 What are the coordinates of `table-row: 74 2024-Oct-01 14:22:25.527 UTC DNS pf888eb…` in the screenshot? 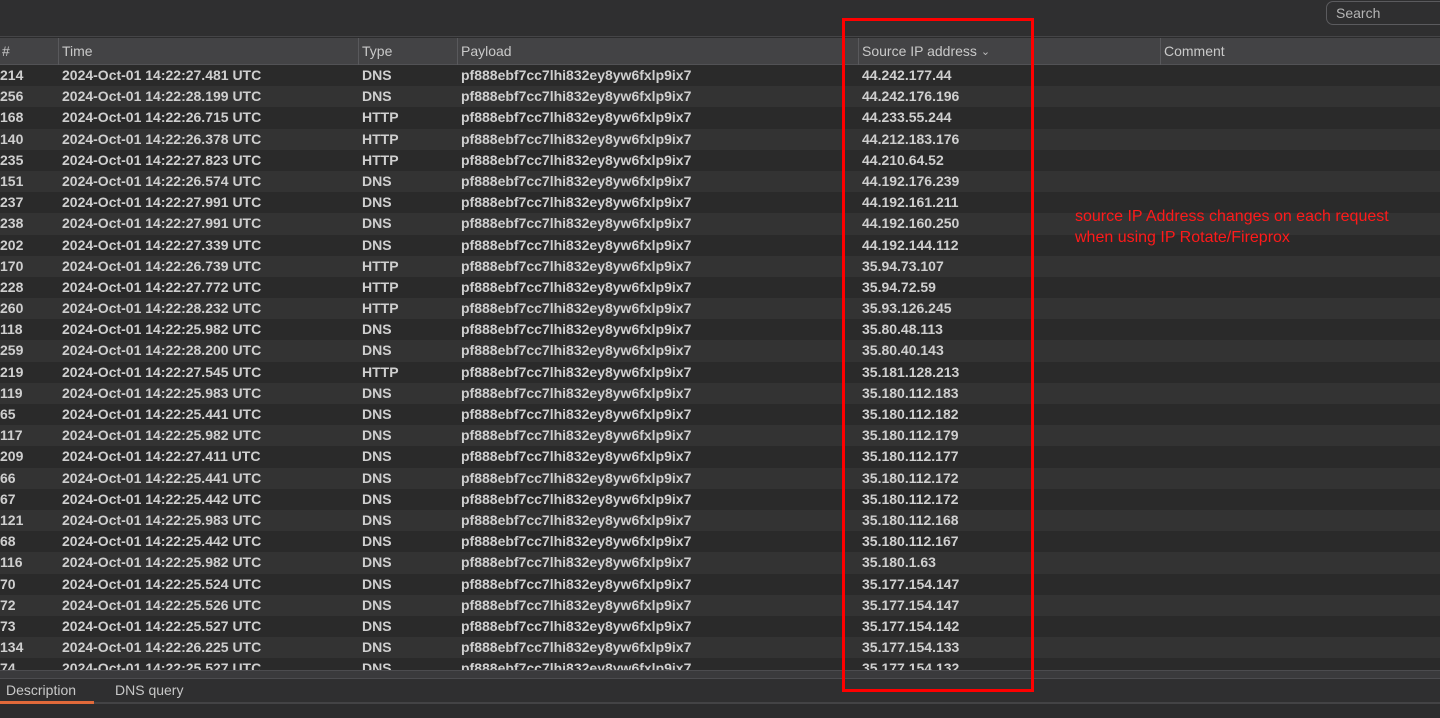 It's located at (720, 664).